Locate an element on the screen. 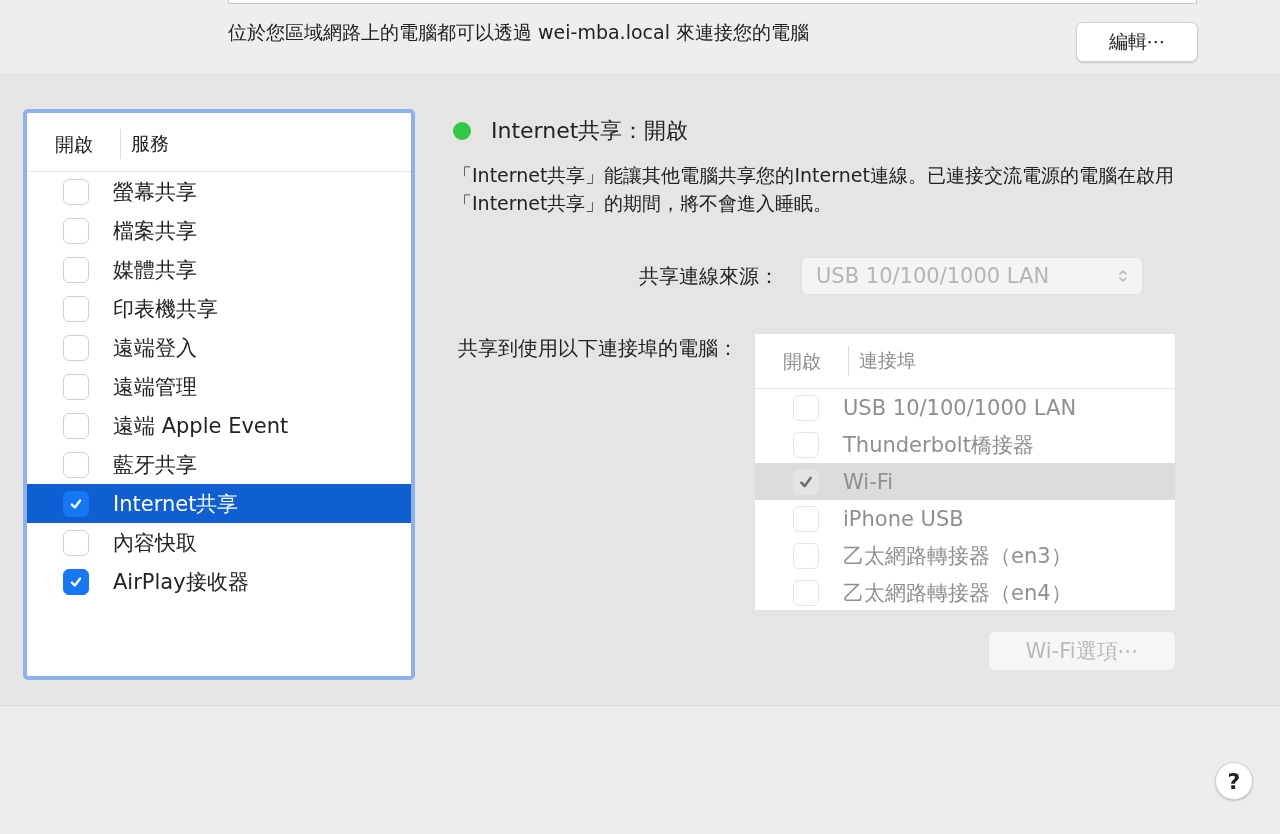 The image size is (1280, 834). service-row: 內容快取 is located at coordinates (219, 542).